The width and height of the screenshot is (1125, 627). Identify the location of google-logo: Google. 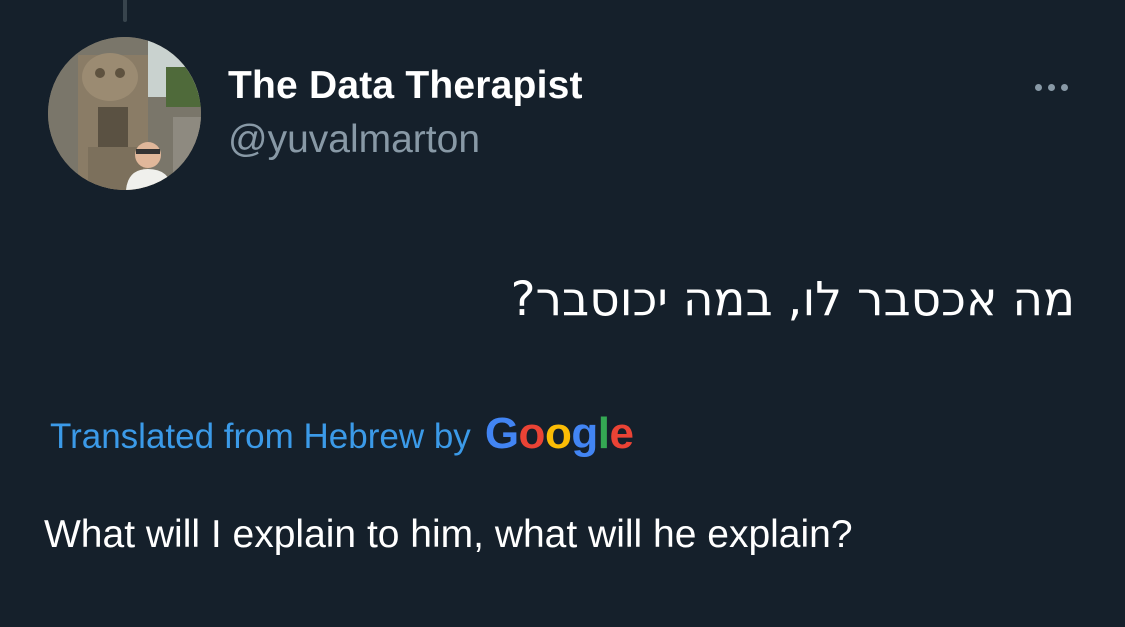
(559, 434).